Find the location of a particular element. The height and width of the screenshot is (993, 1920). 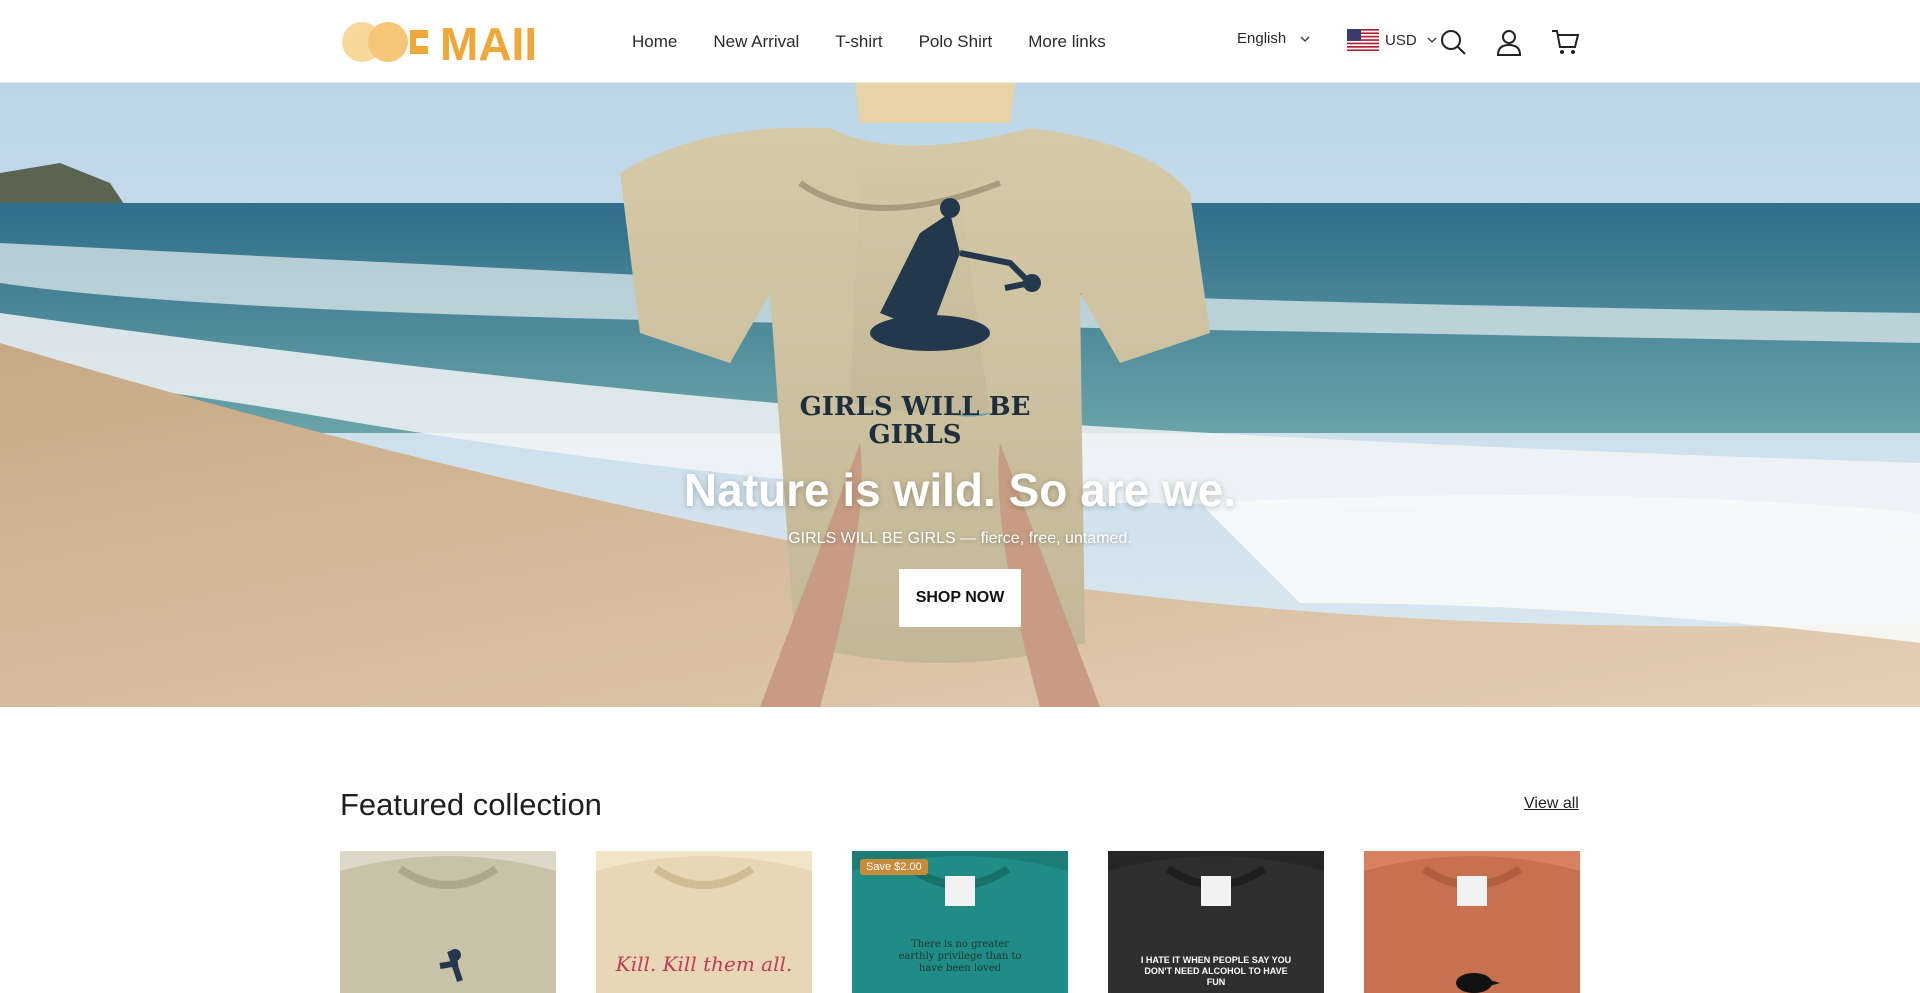

discount-badge: Save $2.00 is located at coordinates (894, 867).